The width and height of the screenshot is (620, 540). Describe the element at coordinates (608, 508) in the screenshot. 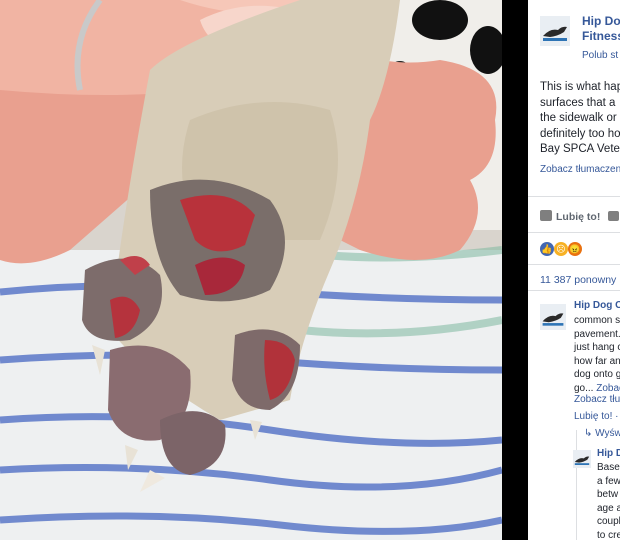

I see `reply-line: age a` at that location.